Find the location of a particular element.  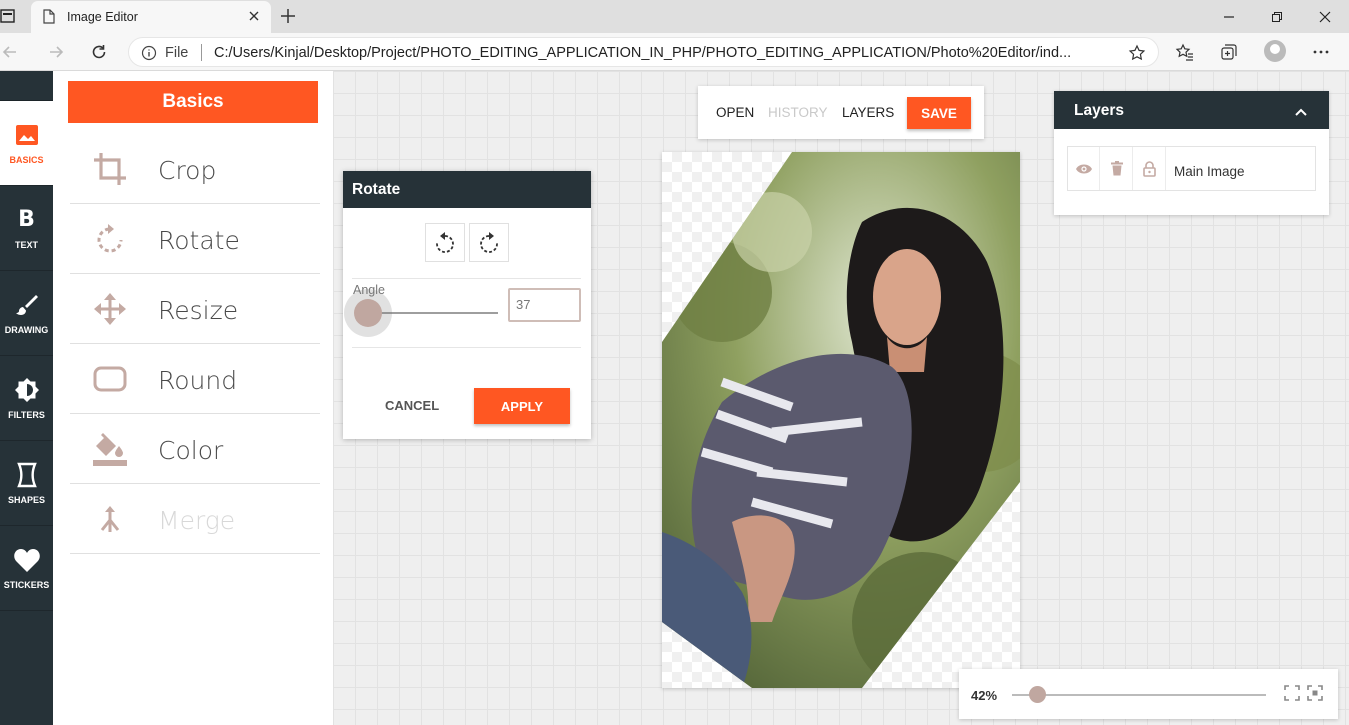

rounded-rect-icon is located at coordinates (110, 379).